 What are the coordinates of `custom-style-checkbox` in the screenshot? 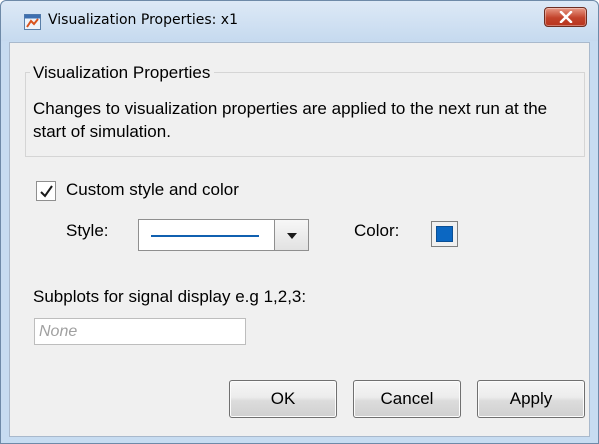 It's located at (46, 191).